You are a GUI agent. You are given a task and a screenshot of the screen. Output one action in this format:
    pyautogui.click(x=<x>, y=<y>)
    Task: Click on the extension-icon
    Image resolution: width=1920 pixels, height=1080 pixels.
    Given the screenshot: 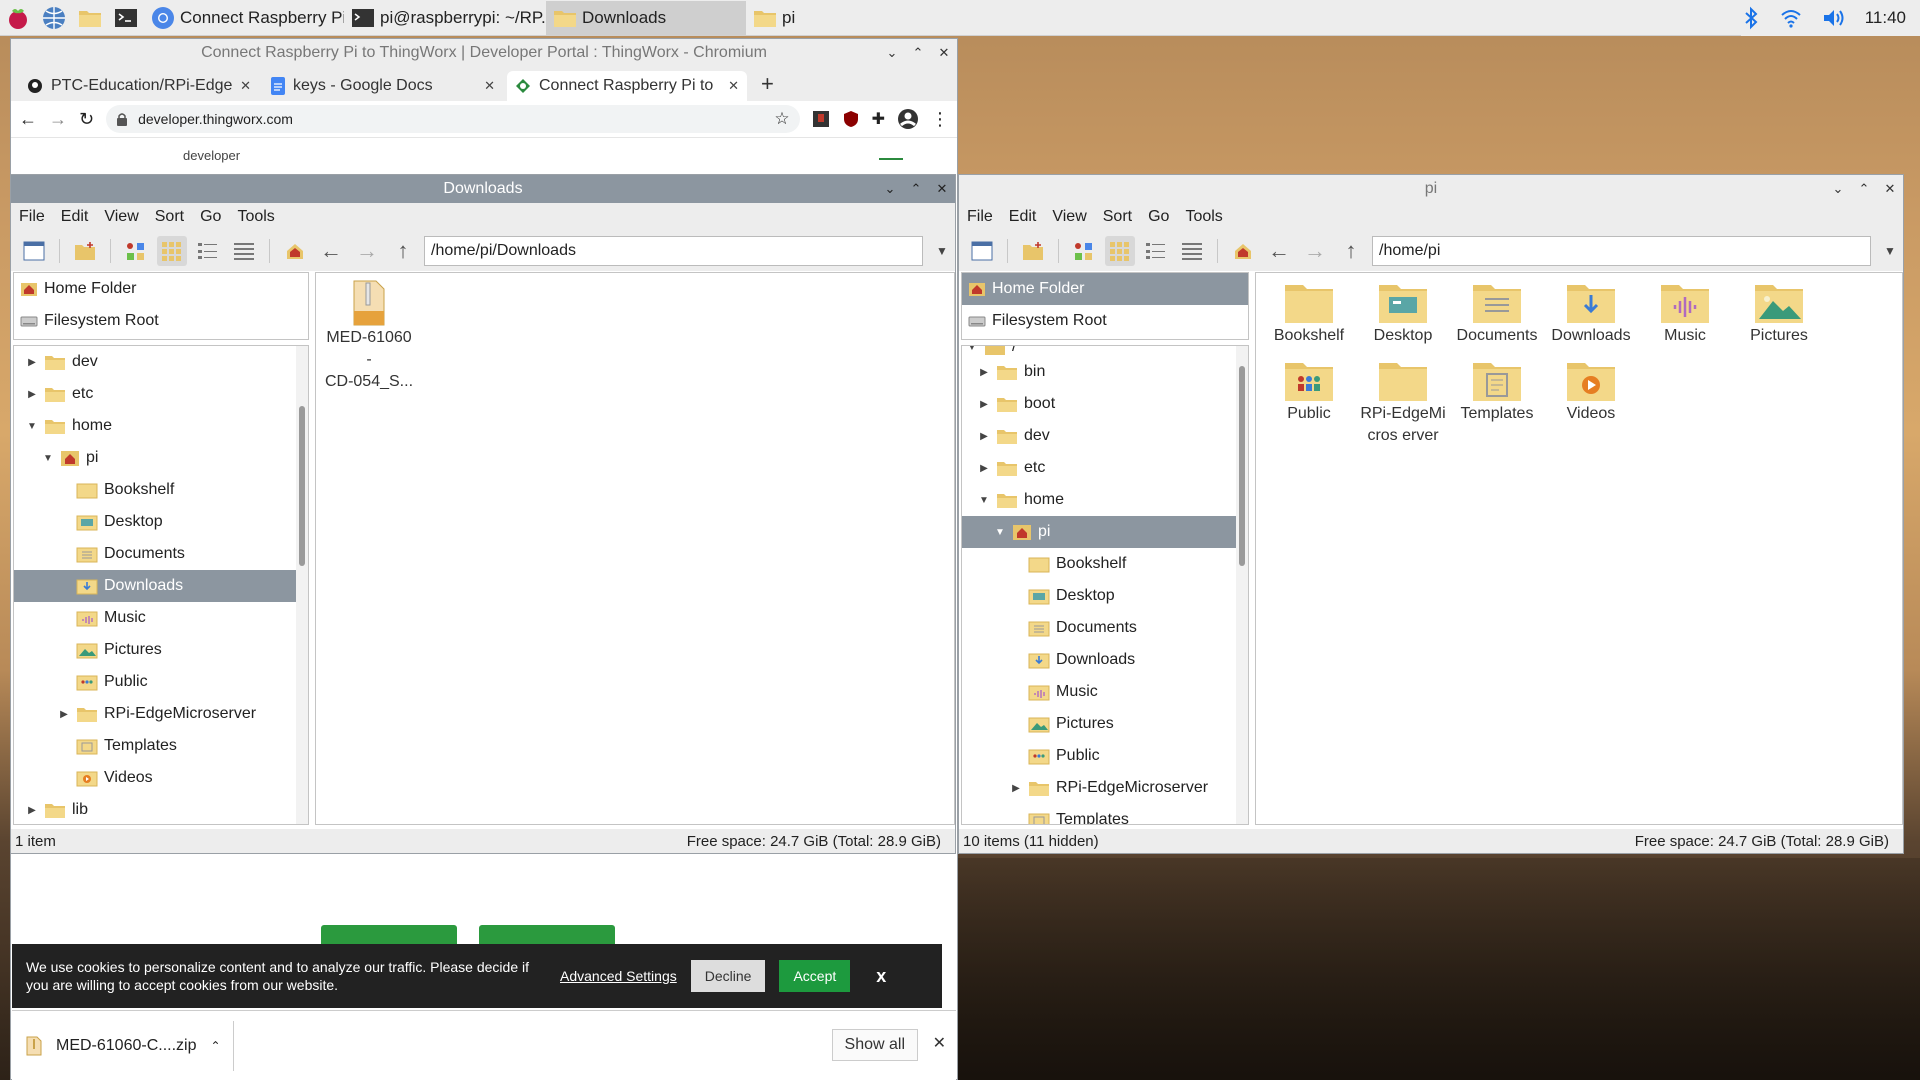 What is the action you would take?
    pyautogui.click(x=821, y=119)
    